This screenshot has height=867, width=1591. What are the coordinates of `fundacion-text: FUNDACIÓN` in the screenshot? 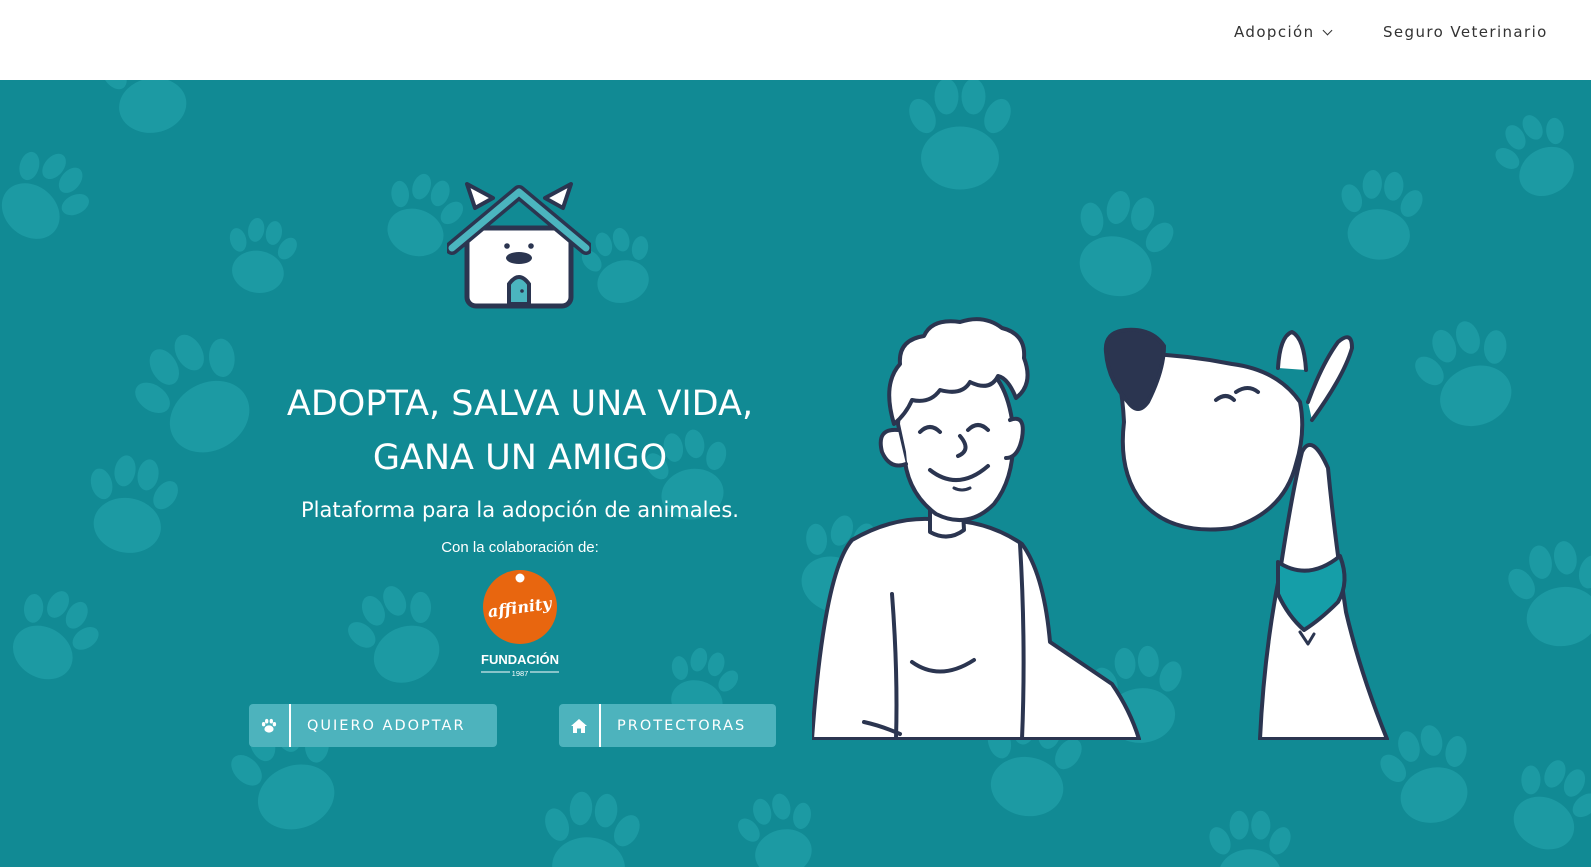 It's located at (520, 659).